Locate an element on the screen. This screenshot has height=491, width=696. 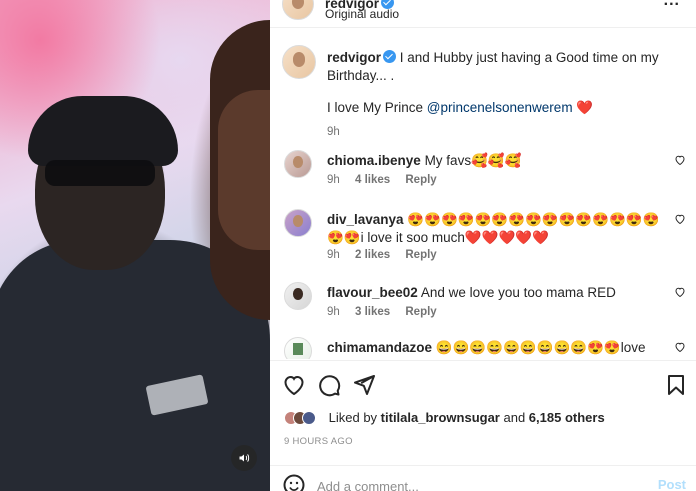
caption-time: 9h is located at coordinates (333, 132).